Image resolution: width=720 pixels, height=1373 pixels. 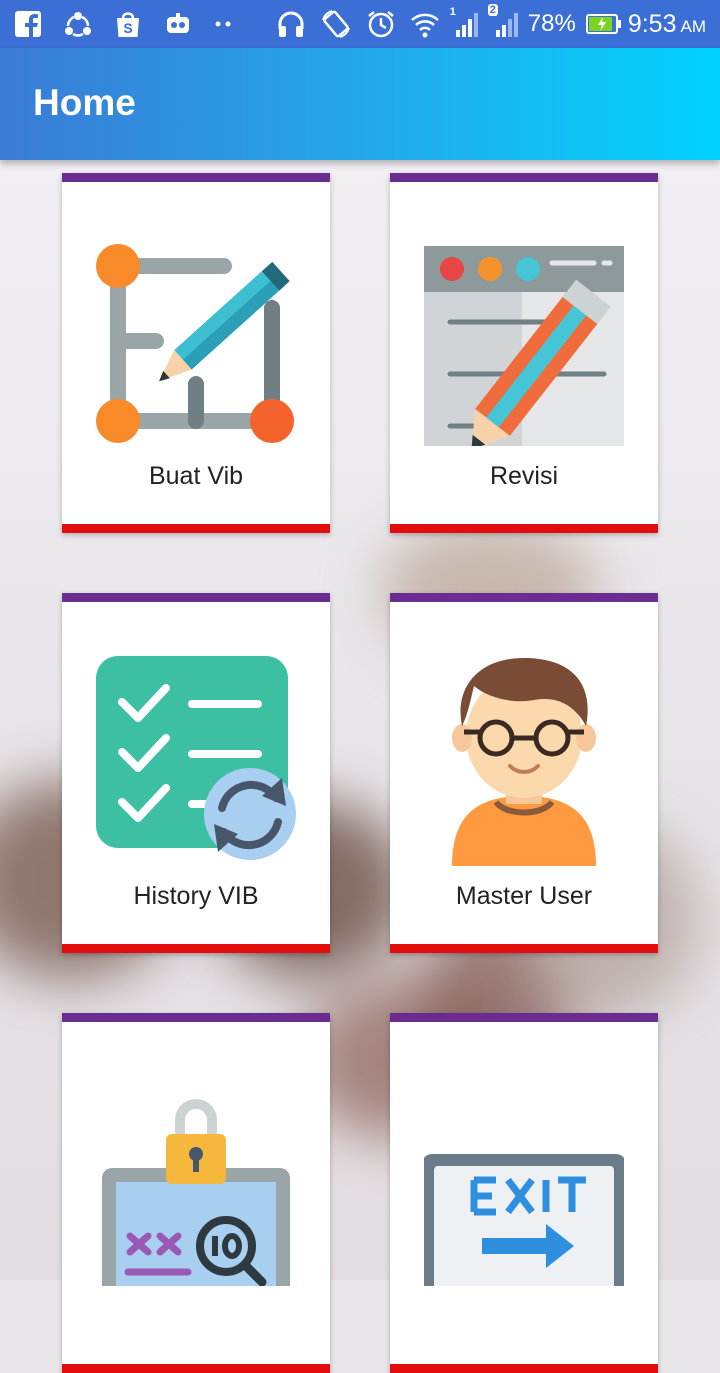 What do you see at coordinates (465, 22) in the screenshot?
I see `signal-1-icon: 1` at bounding box center [465, 22].